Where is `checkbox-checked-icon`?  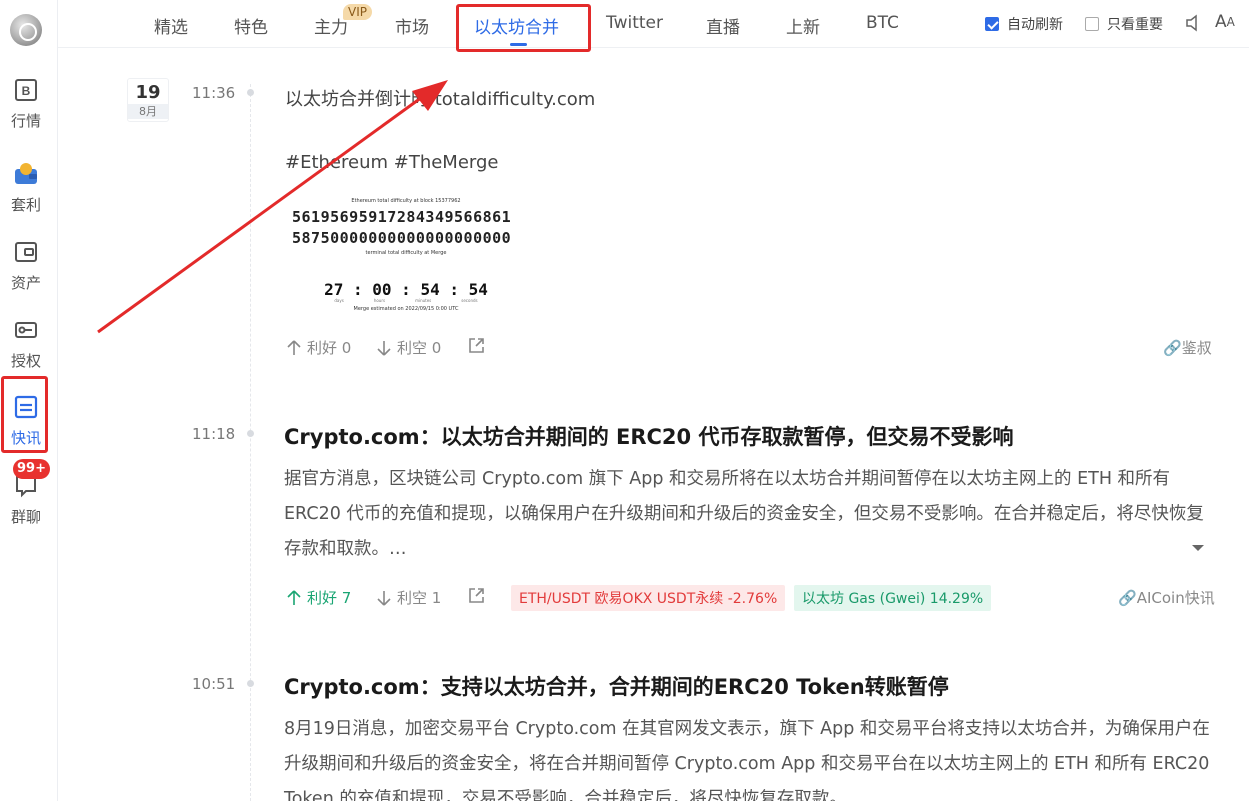 checkbox-checked-icon is located at coordinates (992, 24).